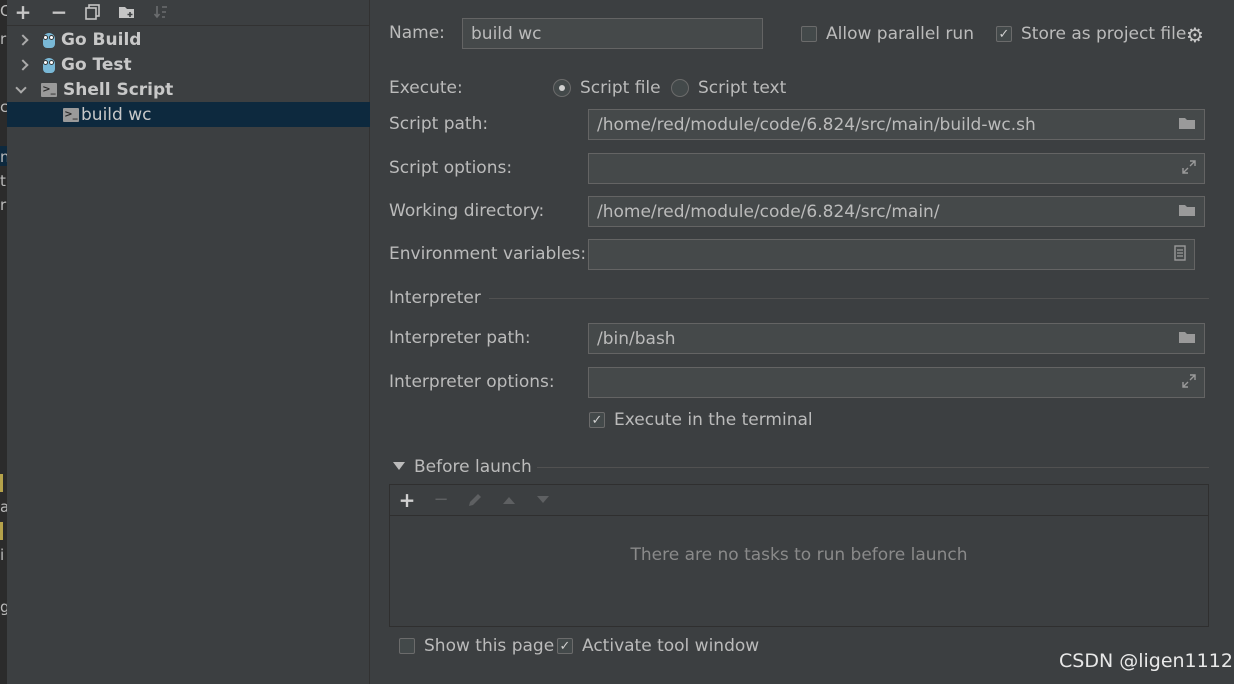 Image resolution: width=1234 pixels, height=684 pixels. What do you see at coordinates (116, 114) in the screenshot?
I see `tree-item-label: build wc` at bounding box center [116, 114].